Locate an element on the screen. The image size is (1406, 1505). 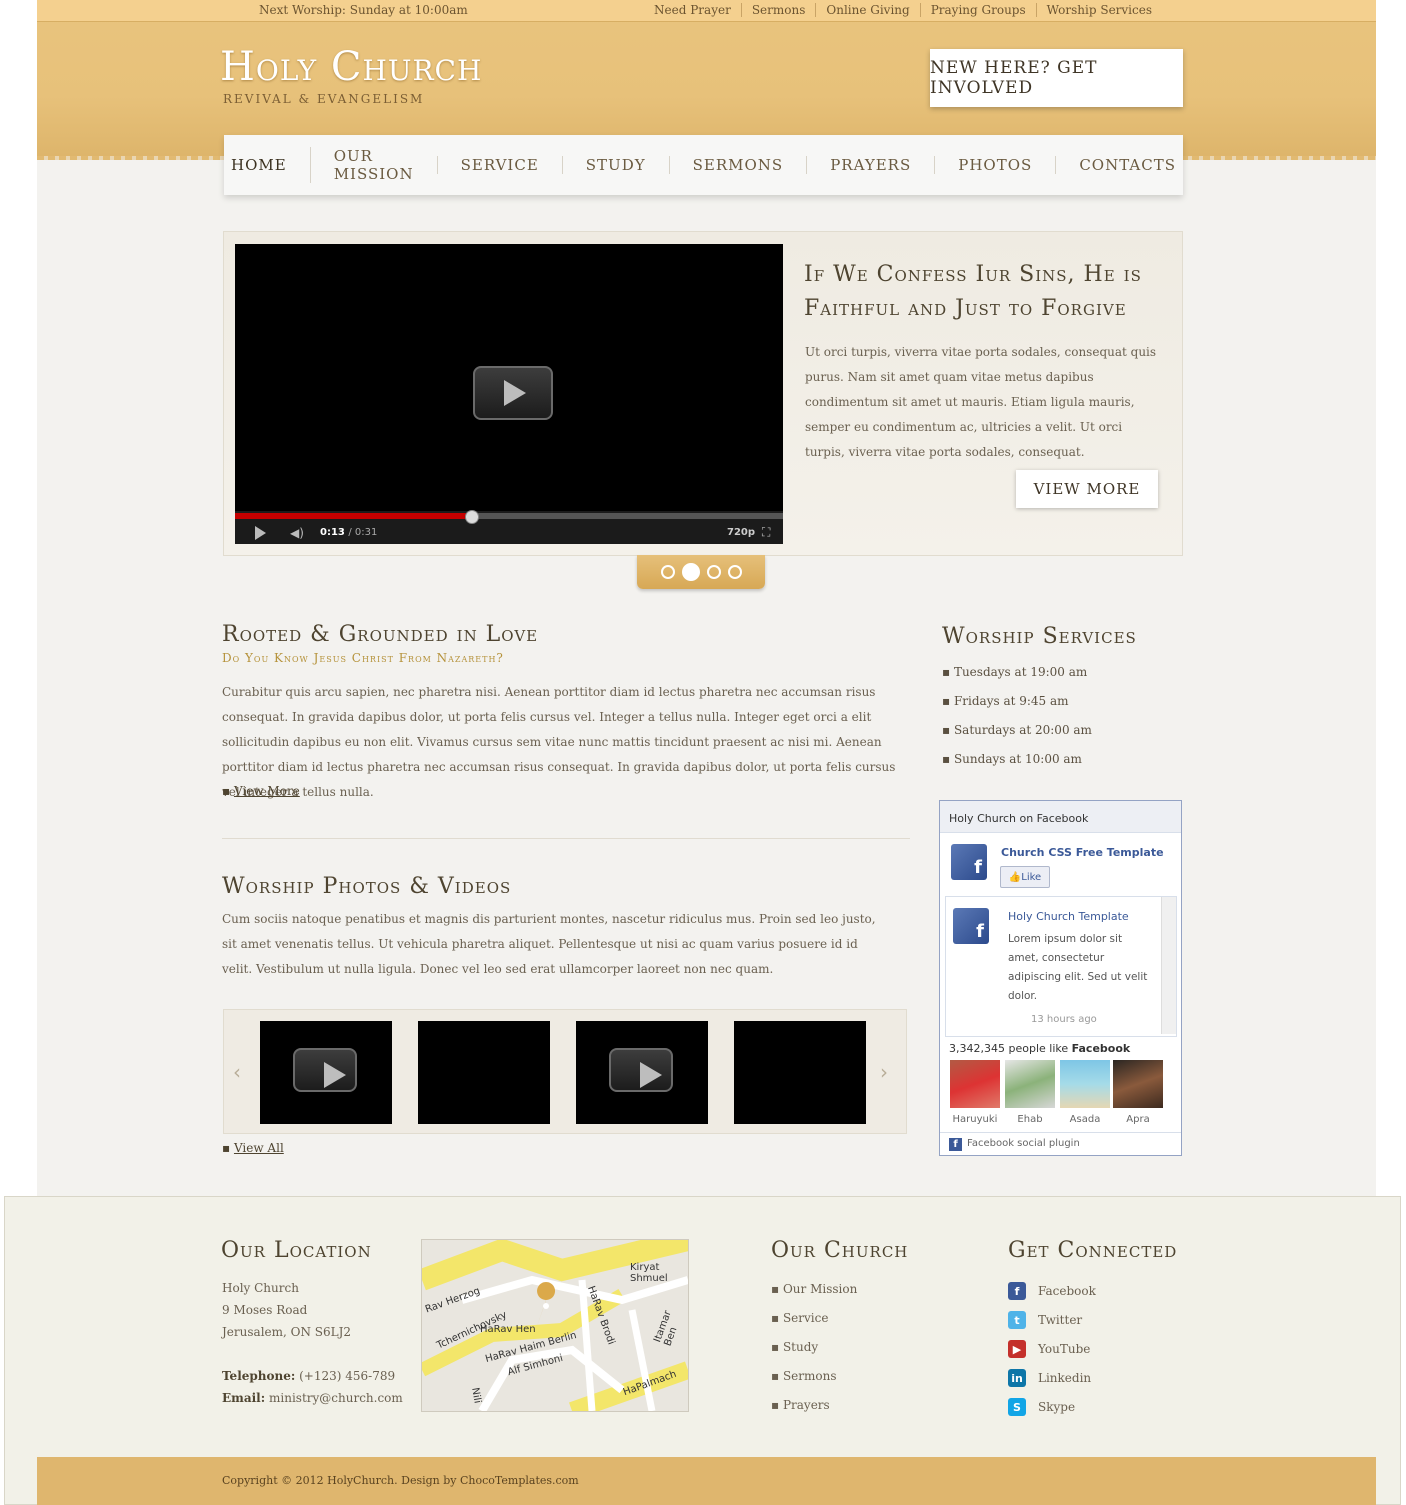
video-scrubber-handle is located at coordinates (472, 517).